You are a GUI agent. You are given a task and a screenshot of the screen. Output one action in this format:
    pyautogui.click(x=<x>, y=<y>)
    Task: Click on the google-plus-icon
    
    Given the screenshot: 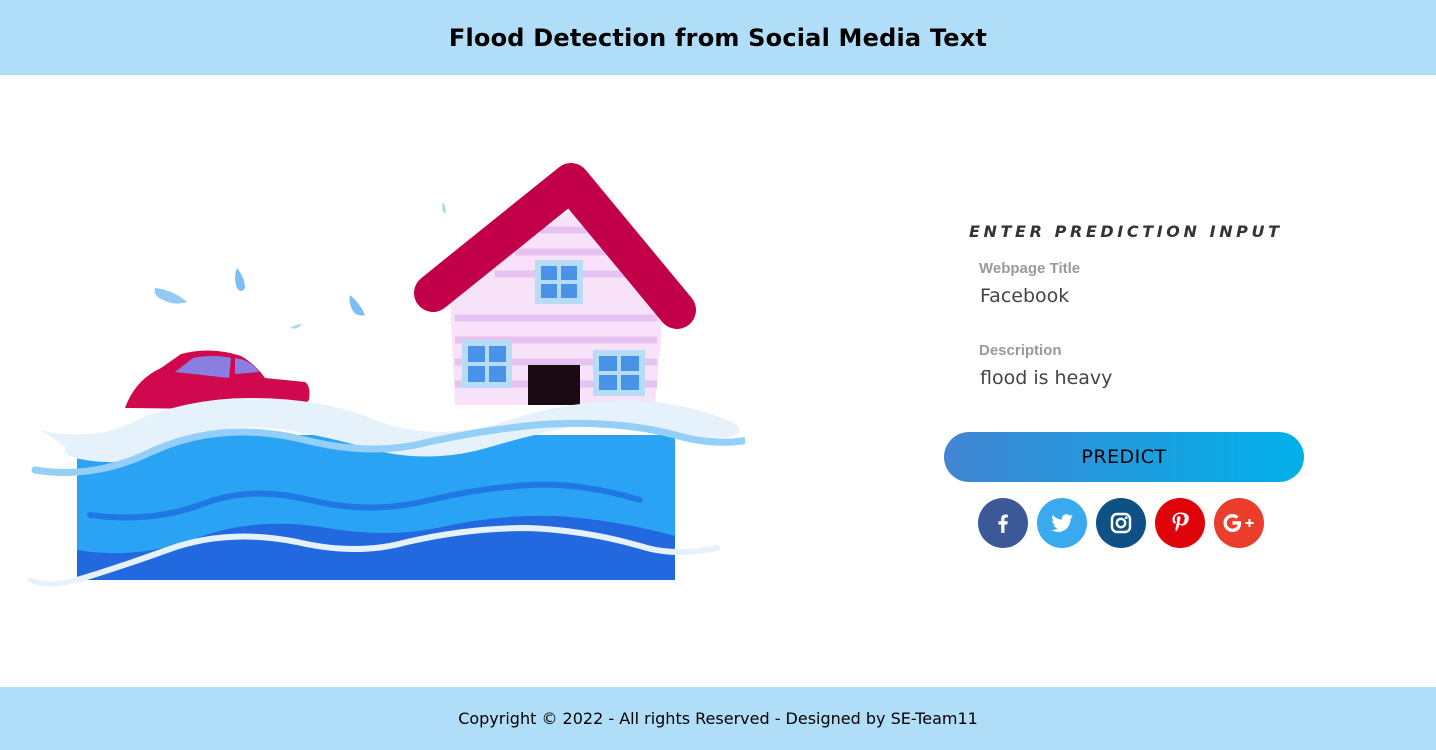 What is the action you would take?
    pyautogui.click(x=1238, y=523)
    